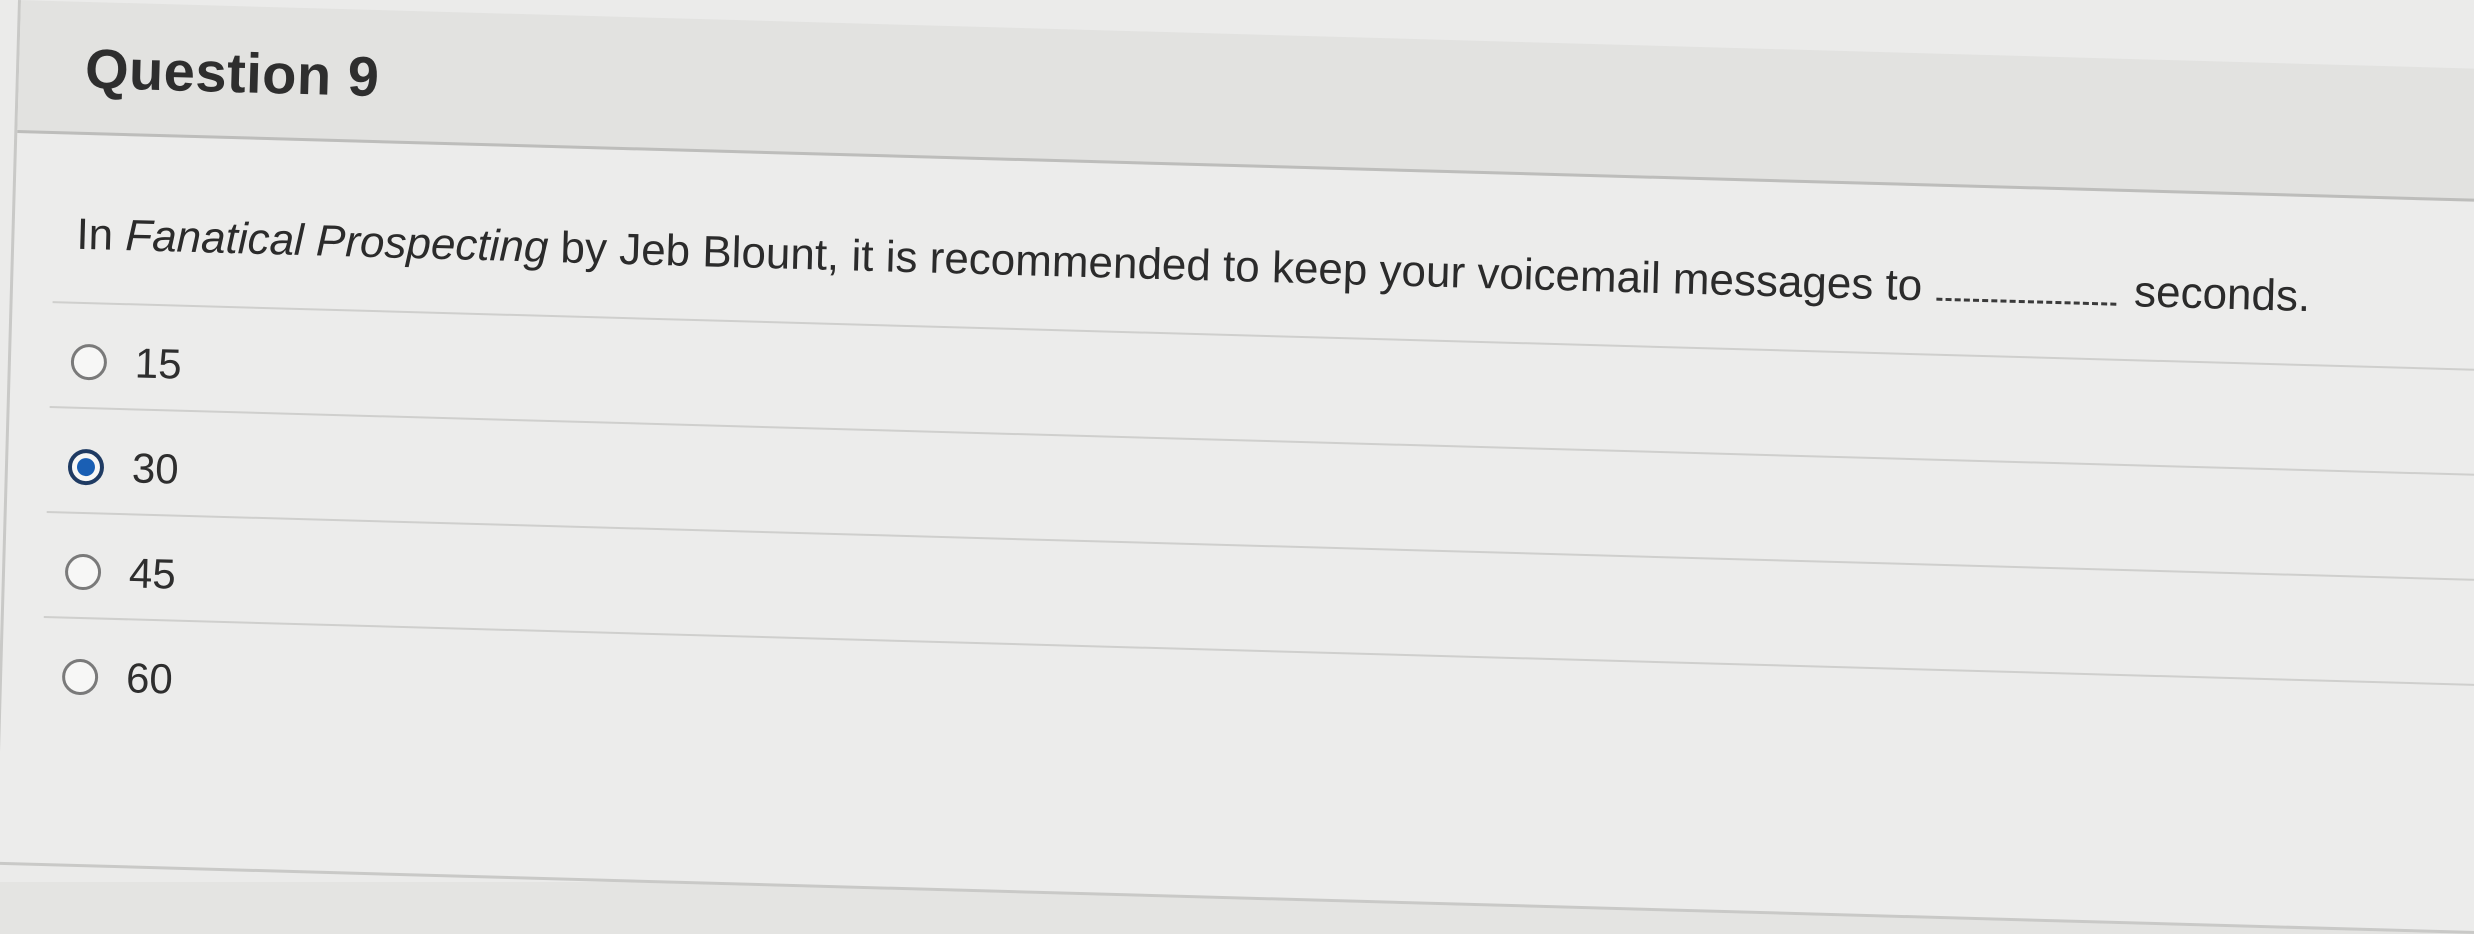 Image resolution: width=2474 pixels, height=934 pixels. I want to click on answer-option-15: 15, so click(126, 363).